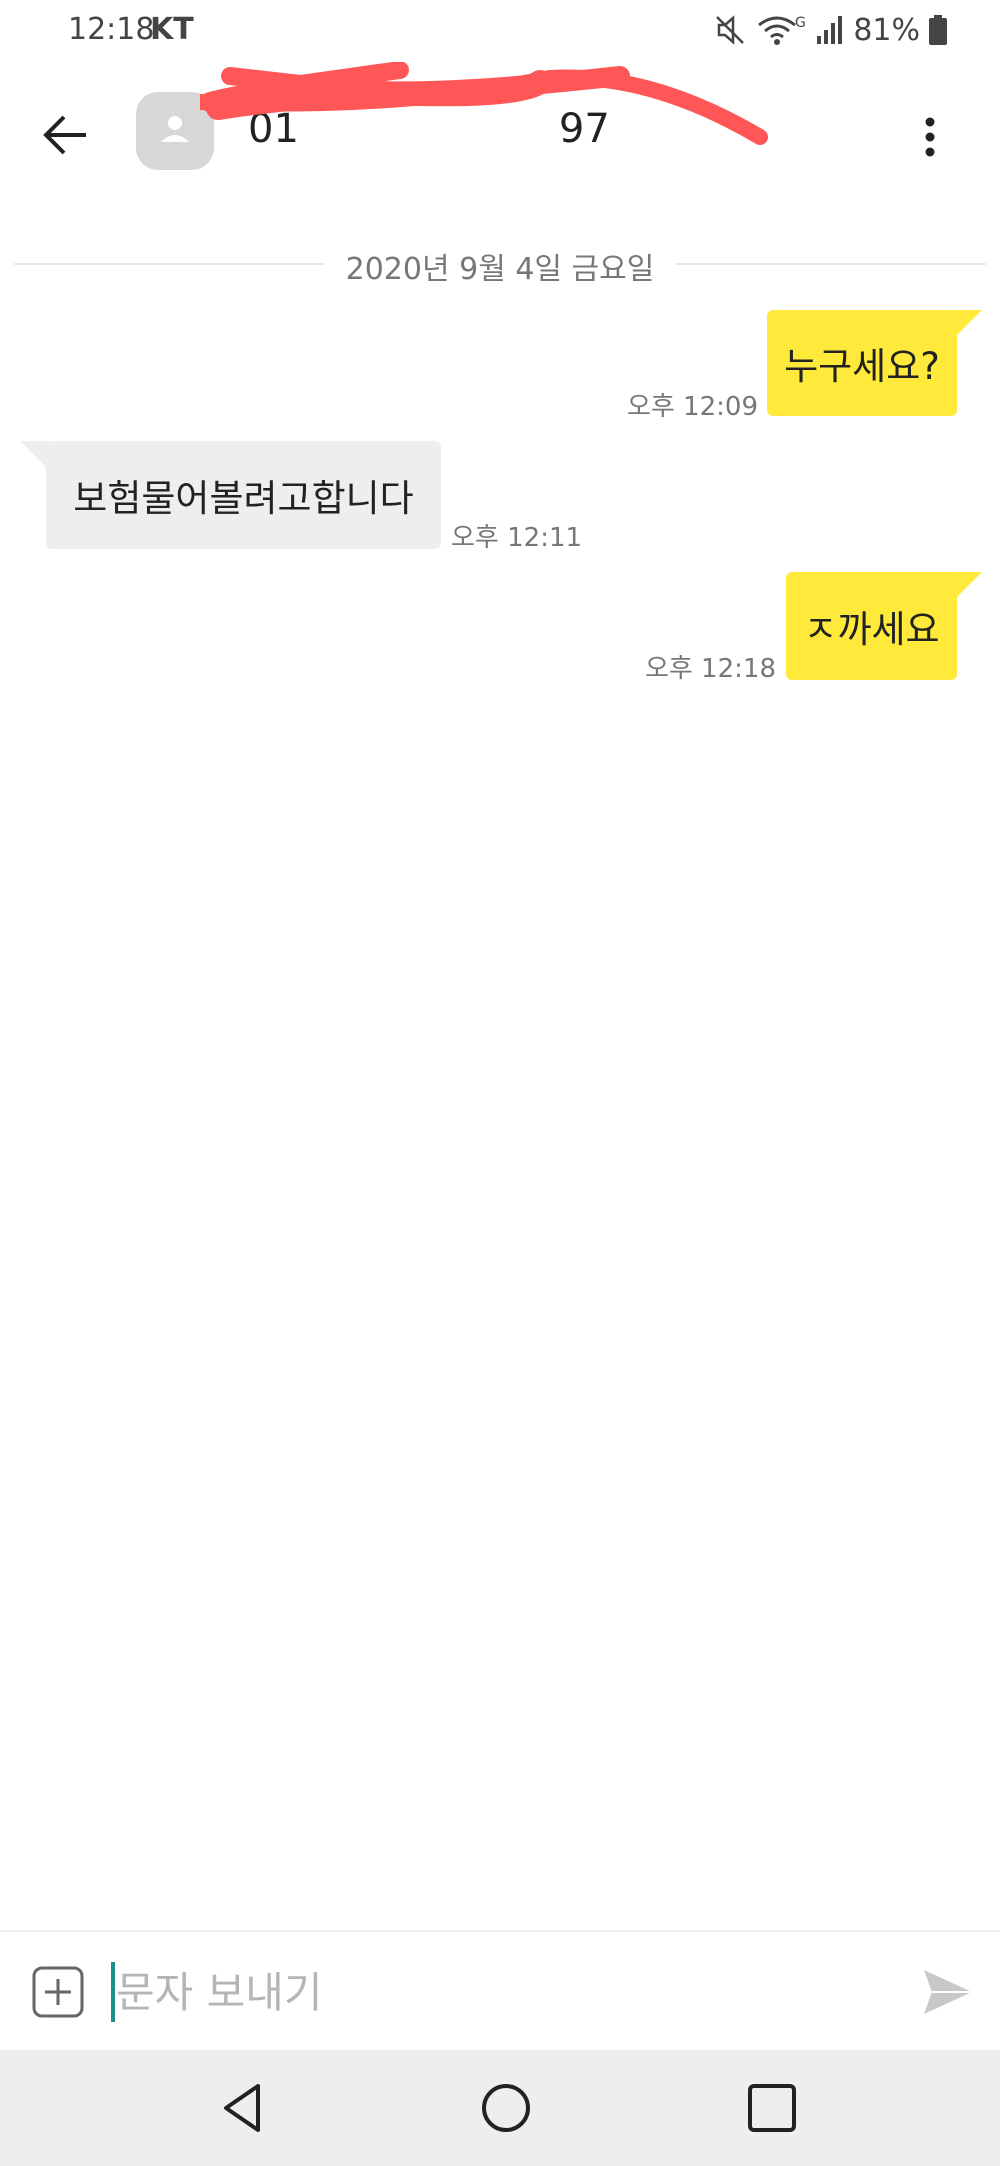 The image size is (1000, 2166). Describe the element at coordinates (172, 29) in the screenshot. I see `status-carrier: KT` at that location.